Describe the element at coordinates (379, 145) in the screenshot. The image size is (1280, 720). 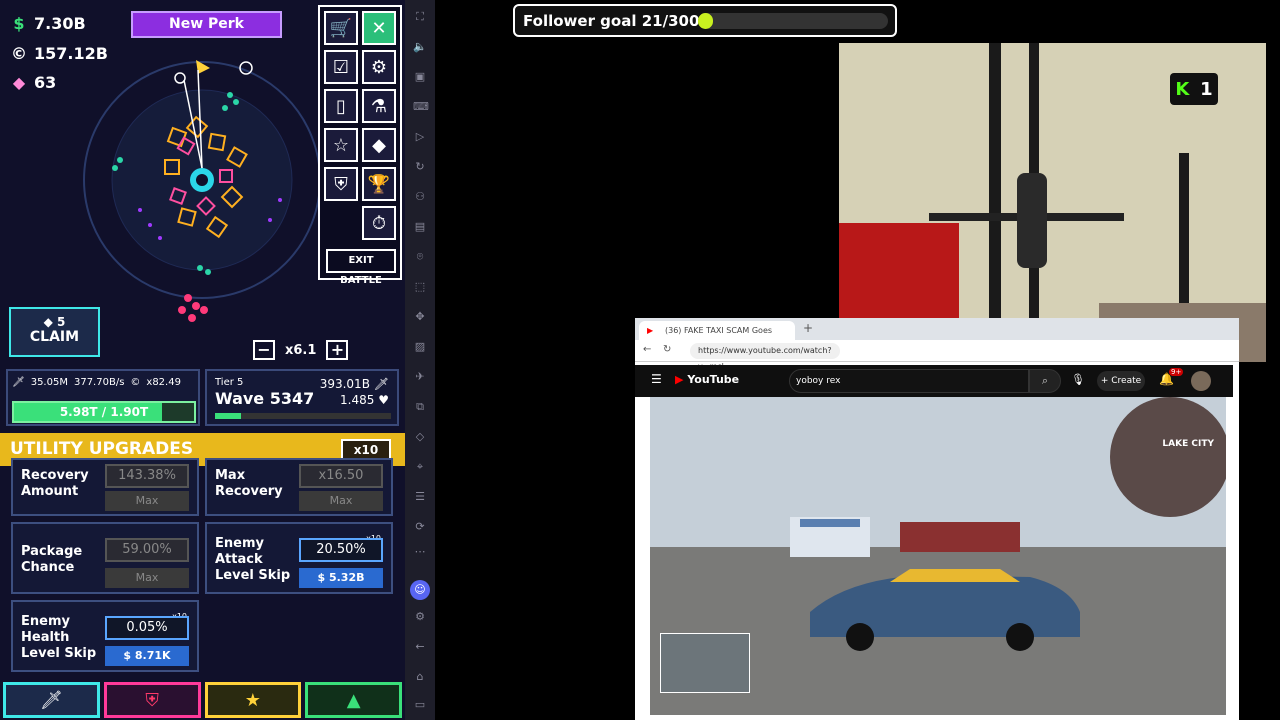
I see `diamond-icon: ◆` at that location.